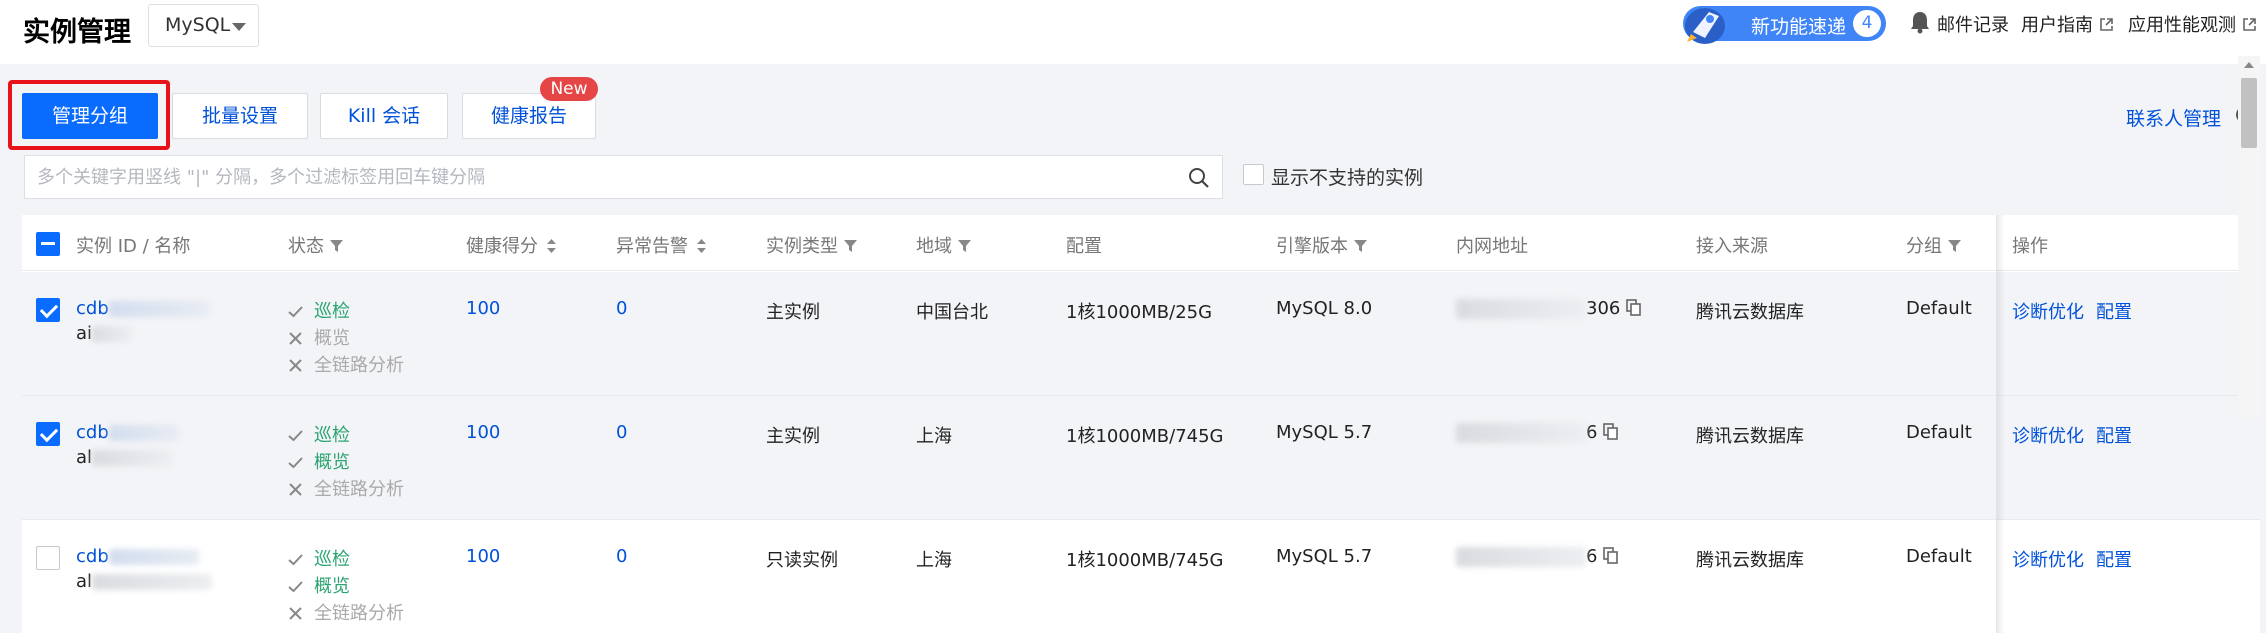 The width and height of the screenshot is (2266, 633). What do you see at coordinates (1799, 27) in the screenshot?
I see `new-feature-label: 新功能速递` at bounding box center [1799, 27].